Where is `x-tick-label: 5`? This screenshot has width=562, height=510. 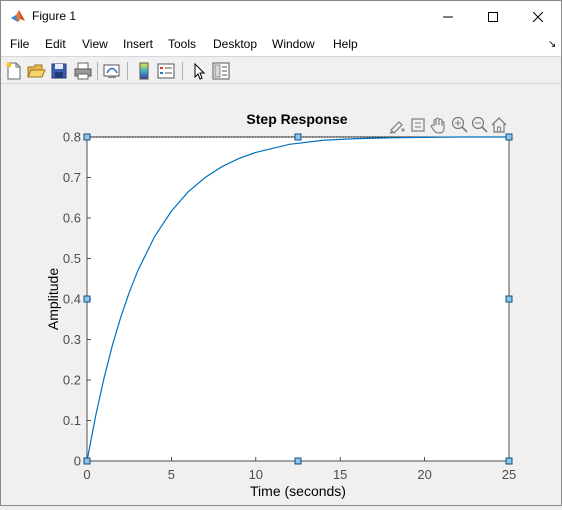 x-tick-label: 5 is located at coordinates (171, 474).